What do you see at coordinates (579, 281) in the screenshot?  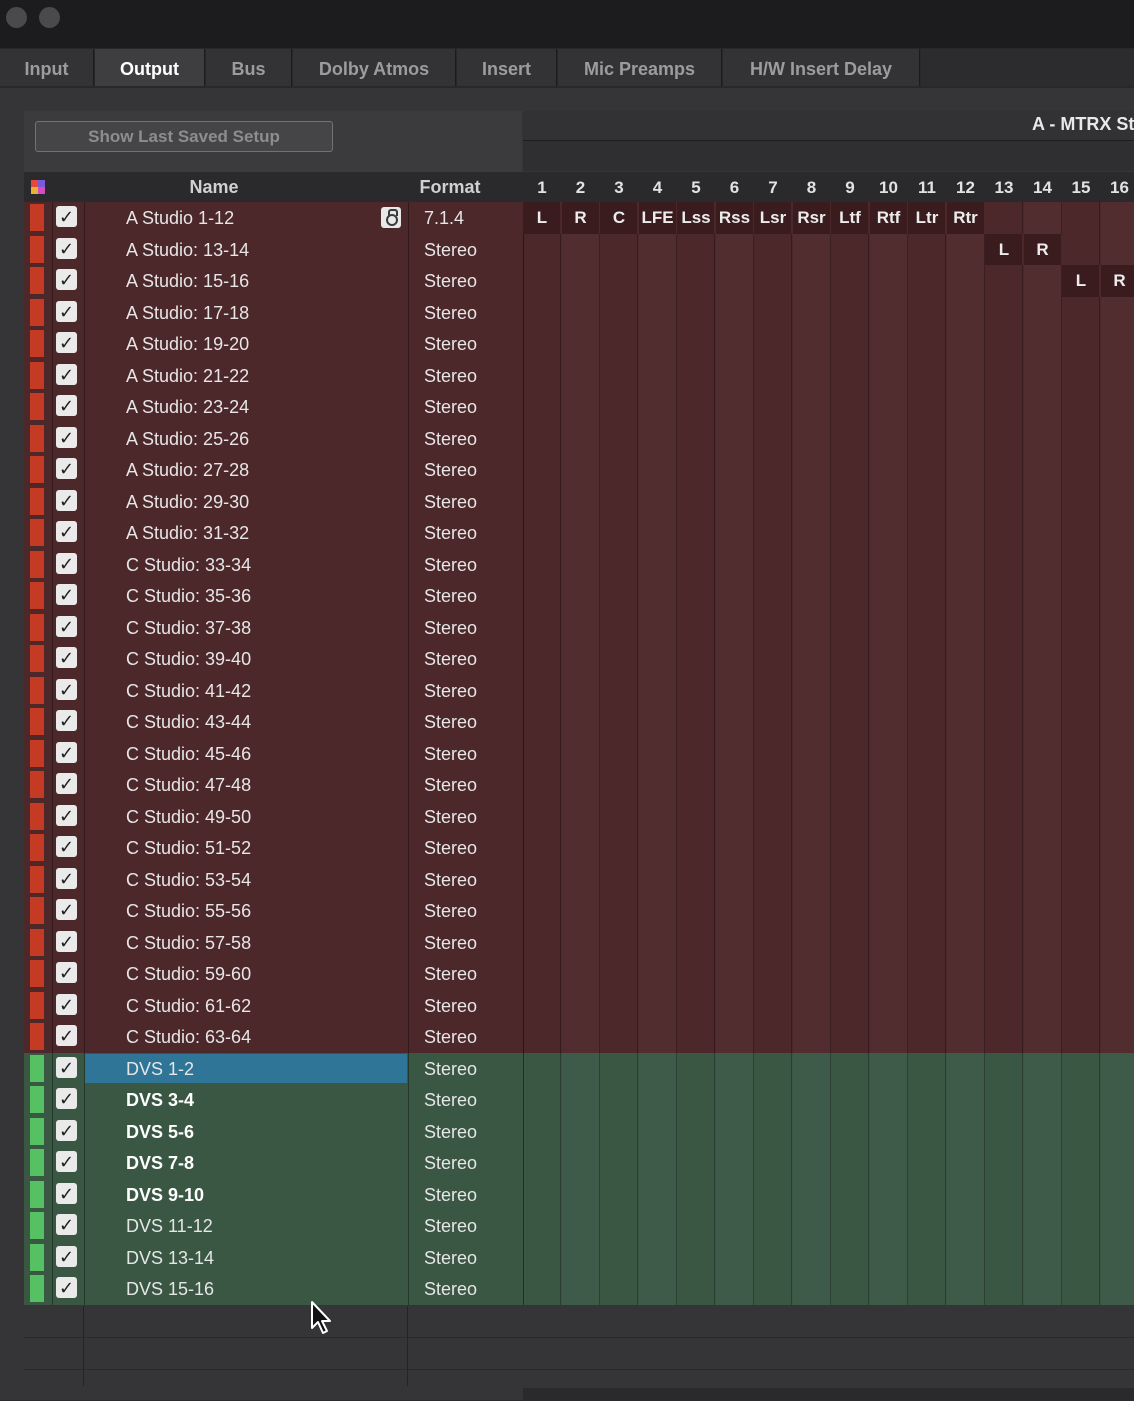 I see `output-path-row: ✓A Studio: 15-16StereoLR` at bounding box center [579, 281].